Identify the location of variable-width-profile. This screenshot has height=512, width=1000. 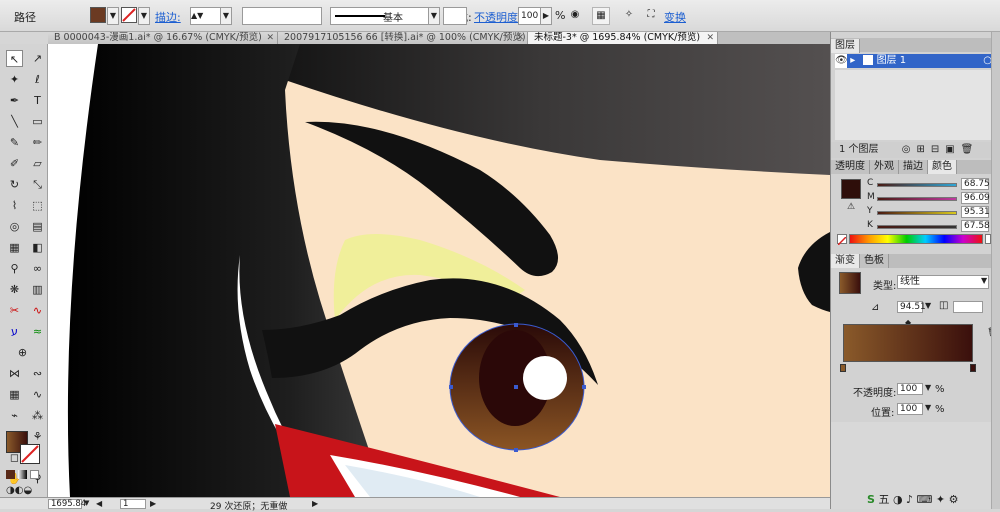
(282, 16).